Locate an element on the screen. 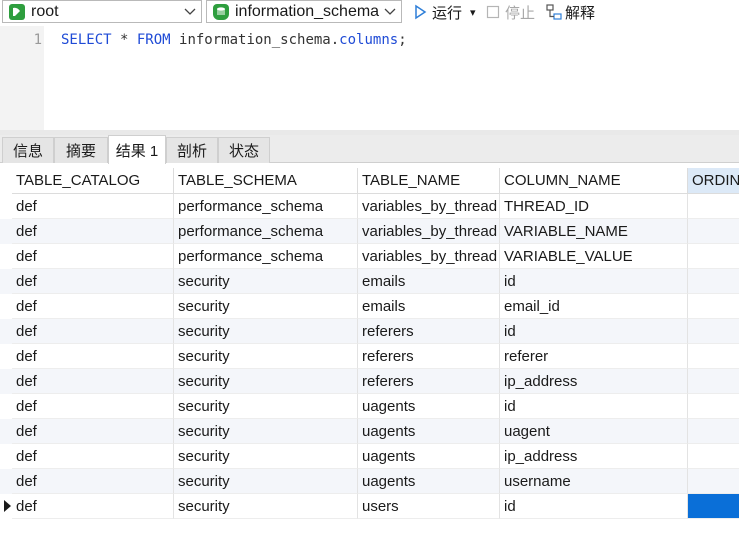 The height and width of the screenshot is (534, 739). tab-status: 状态 is located at coordinates (244, 150).